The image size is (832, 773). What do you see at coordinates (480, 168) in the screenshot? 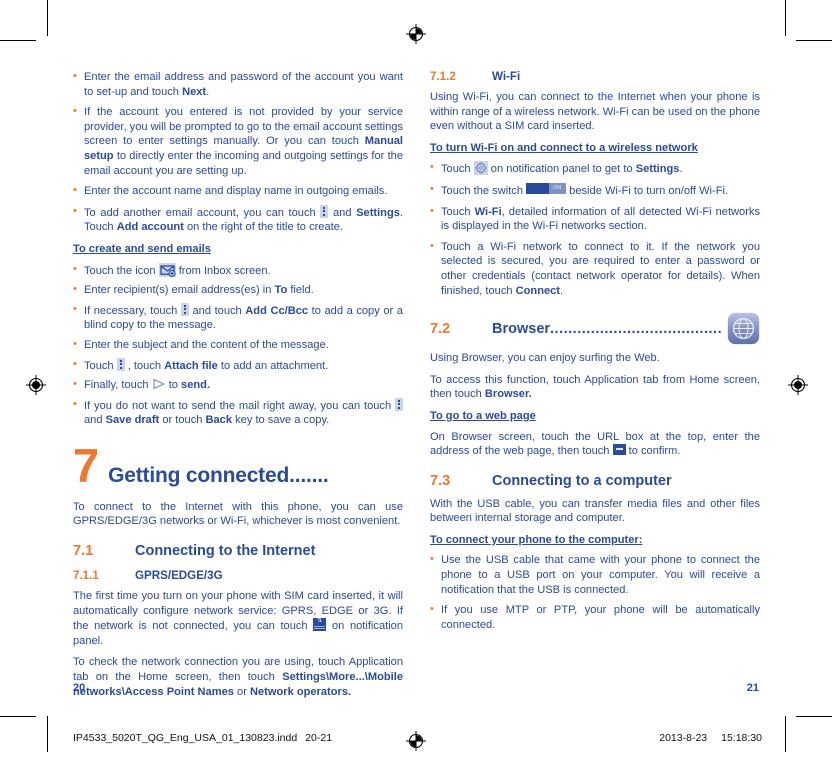
I see `gear-icon` at bounding box center [480, 168].